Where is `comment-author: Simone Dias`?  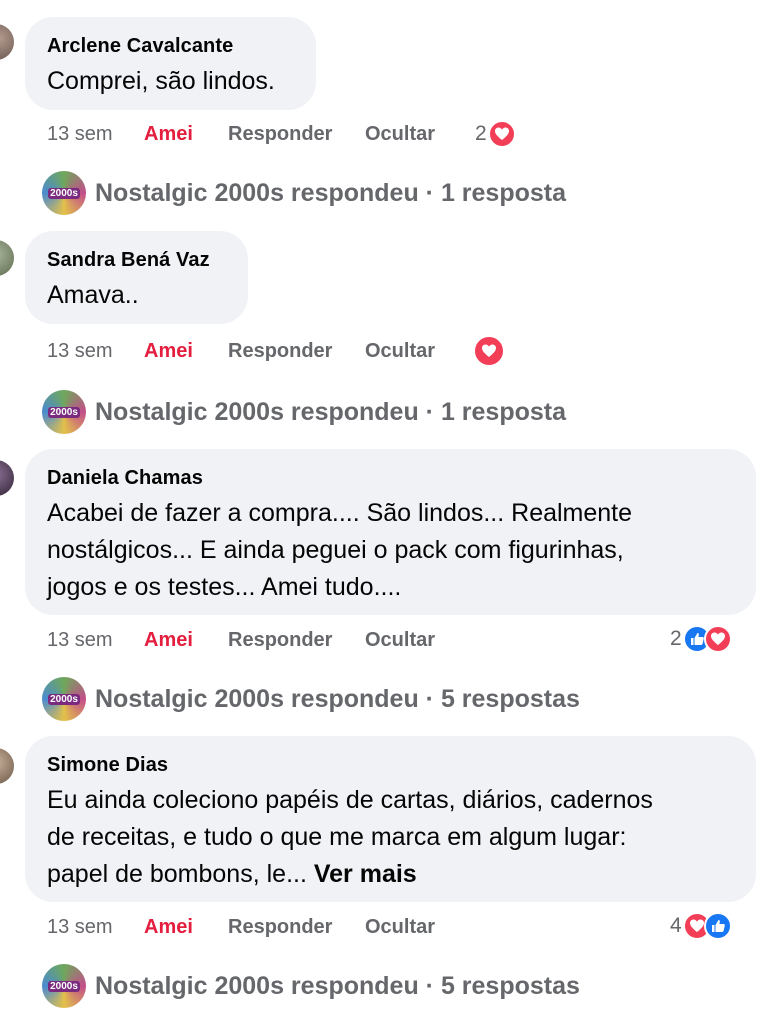
comment-author: Simone Dias is located at coordinates (390, 765).